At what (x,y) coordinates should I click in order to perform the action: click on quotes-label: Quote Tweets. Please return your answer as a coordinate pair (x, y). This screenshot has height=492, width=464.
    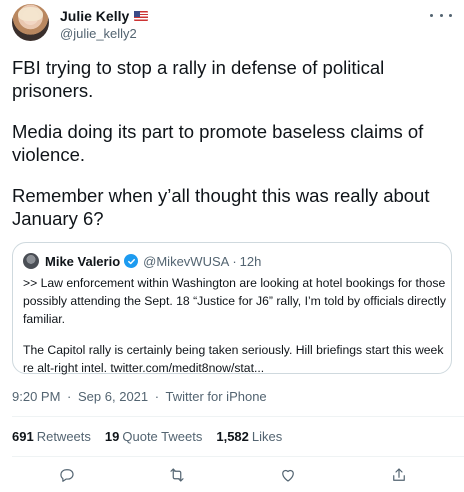
    Looking at the image, I should click on (162, 436).